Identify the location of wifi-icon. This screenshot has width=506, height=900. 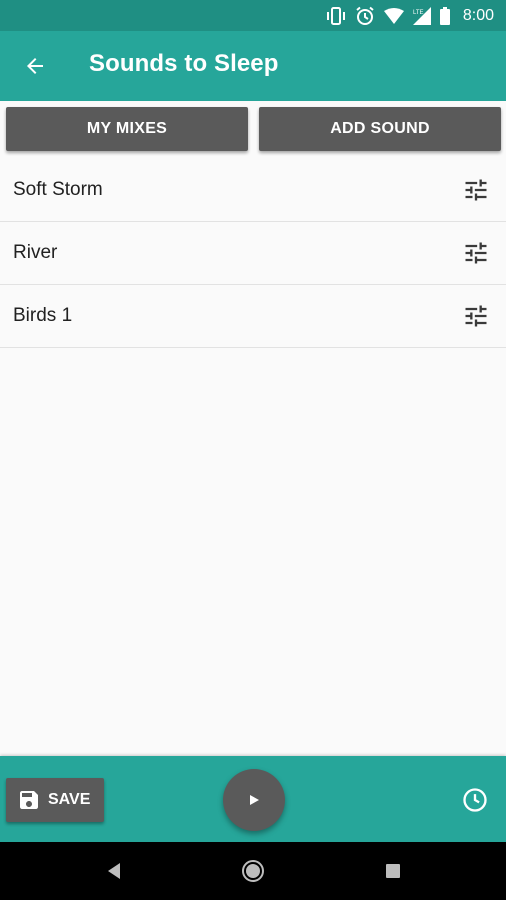
(393, 15).